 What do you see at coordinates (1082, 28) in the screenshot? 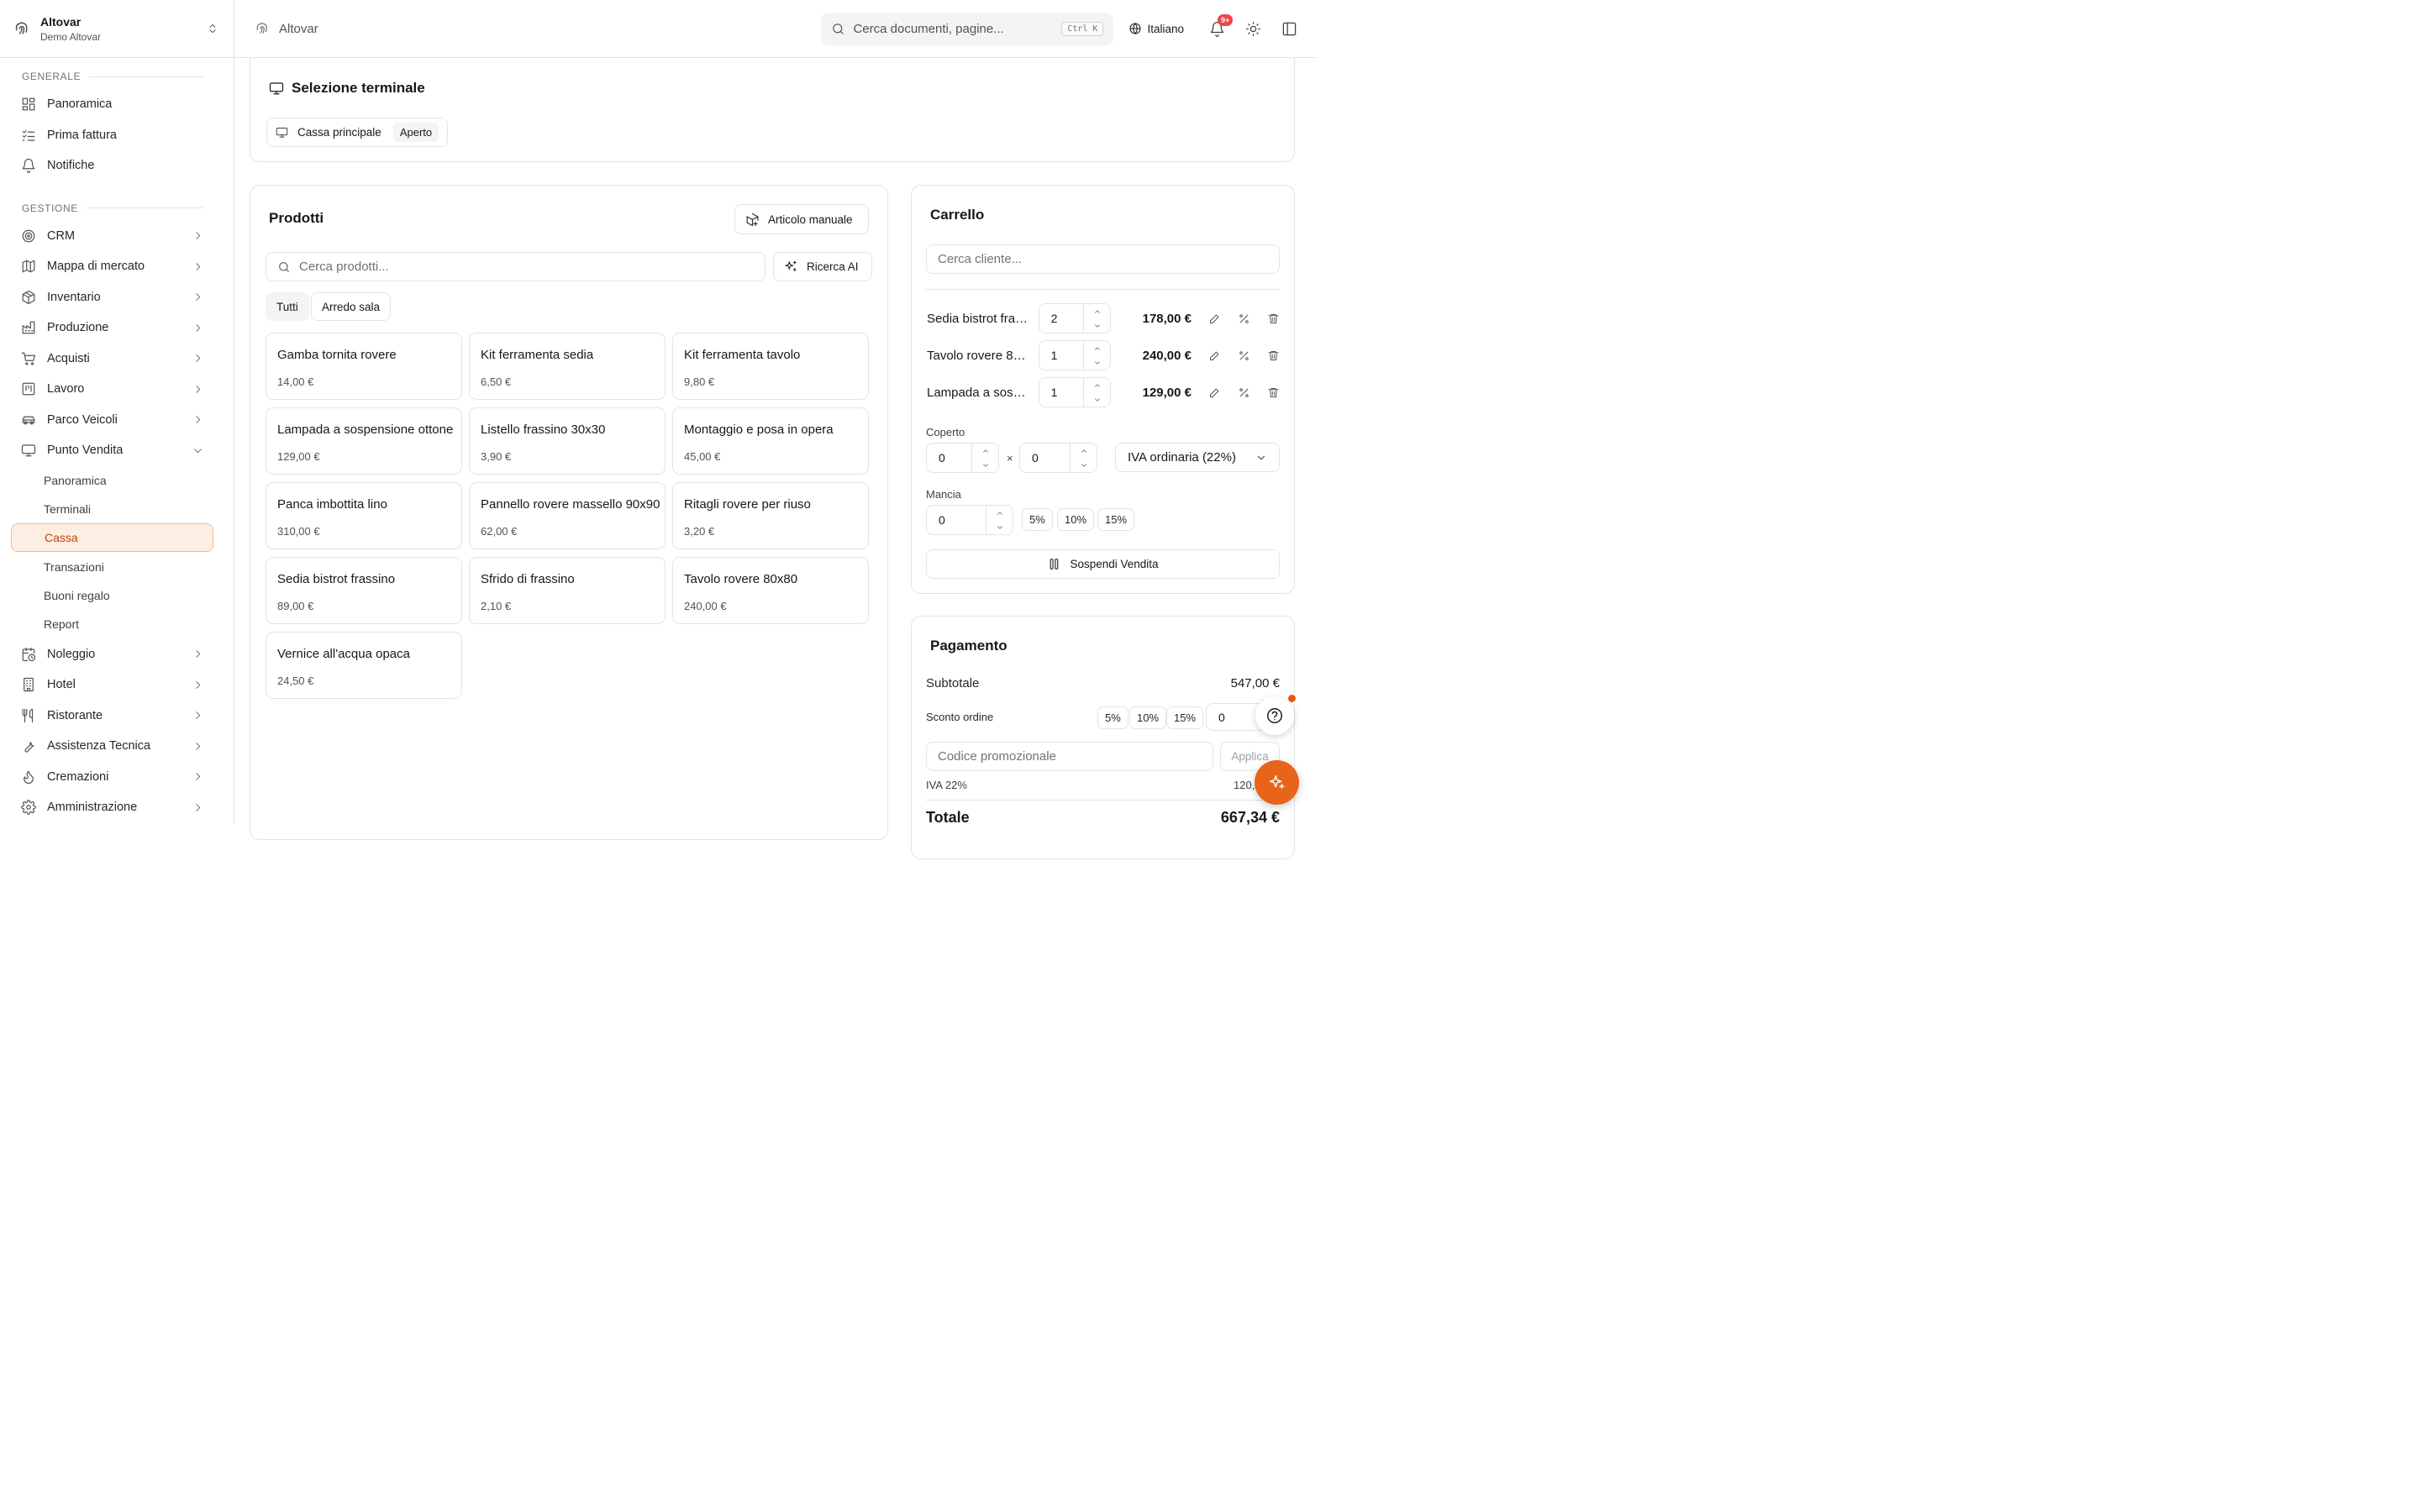
I see `shortcut-hint: Ctrl K` at bounding box center [1082, 28].